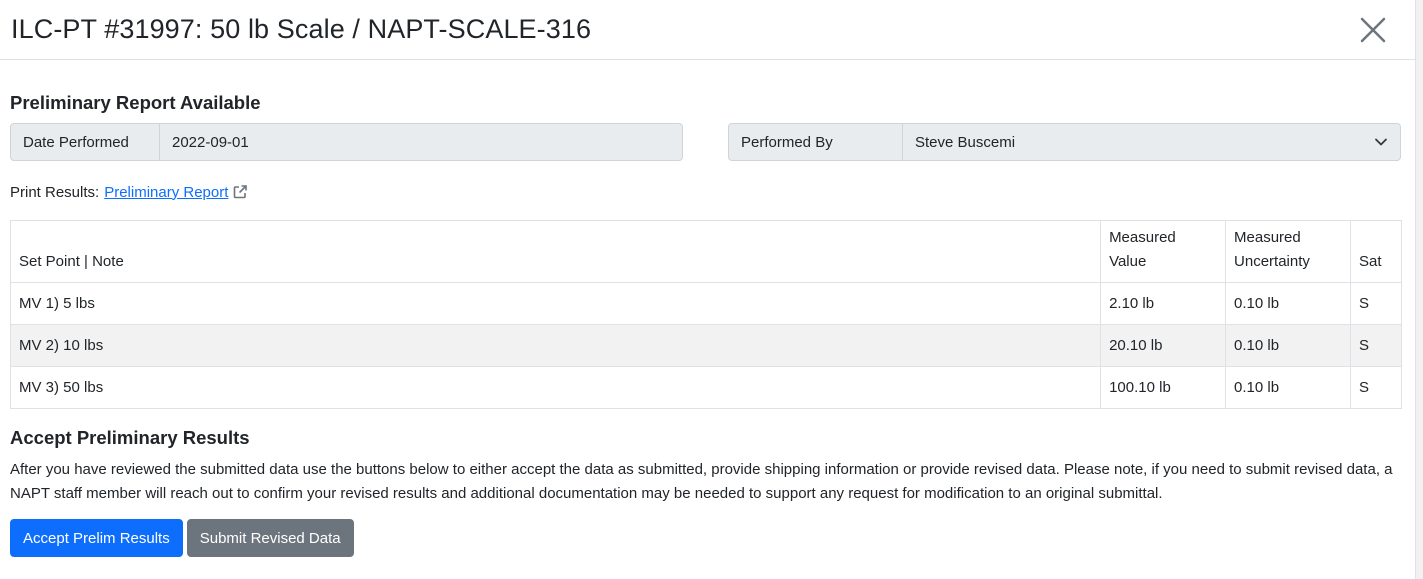 The width and height of the screenshot is (1423, 579). I want to click on header-set-point: Set Point | Note, so click(555, 251).